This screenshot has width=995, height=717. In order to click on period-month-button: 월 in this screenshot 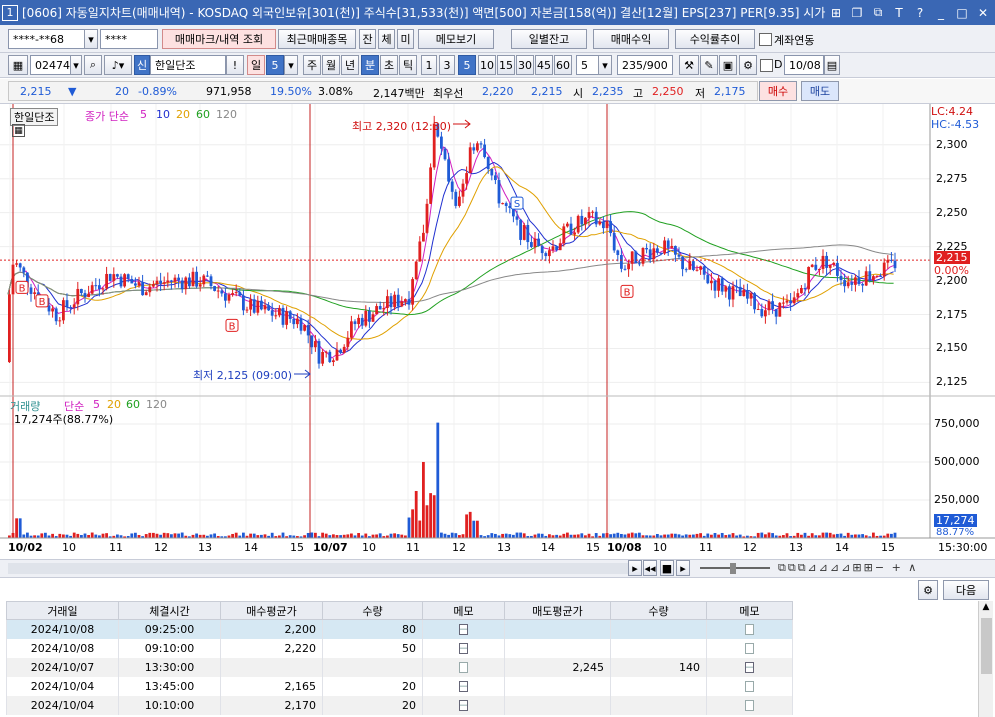, I will do `click(331, 65)`.